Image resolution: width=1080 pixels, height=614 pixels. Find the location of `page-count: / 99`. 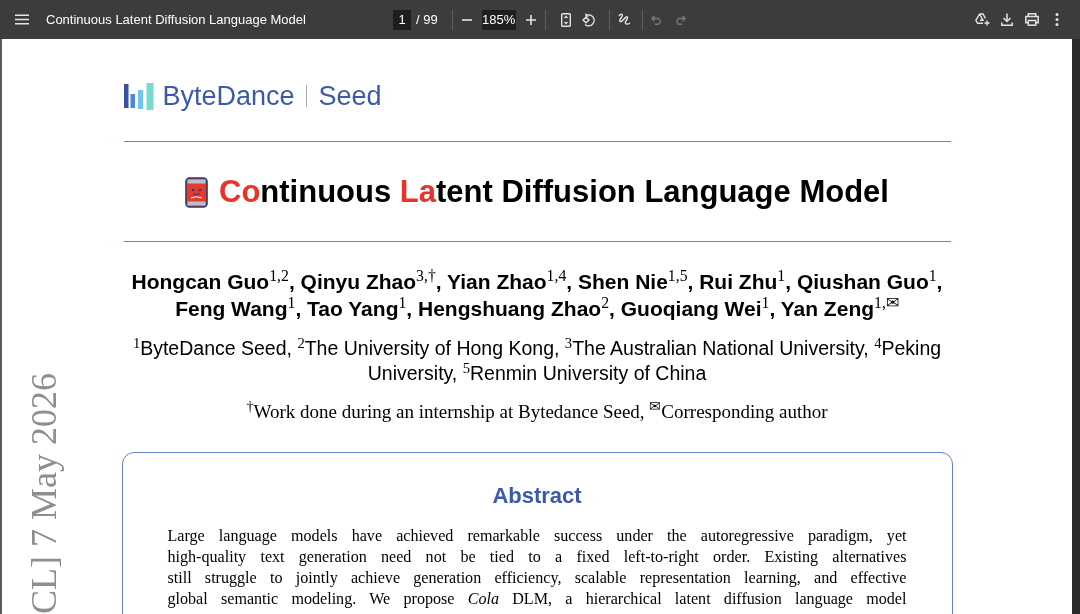

page-count: / 99 is located at coordinates (427, 19).